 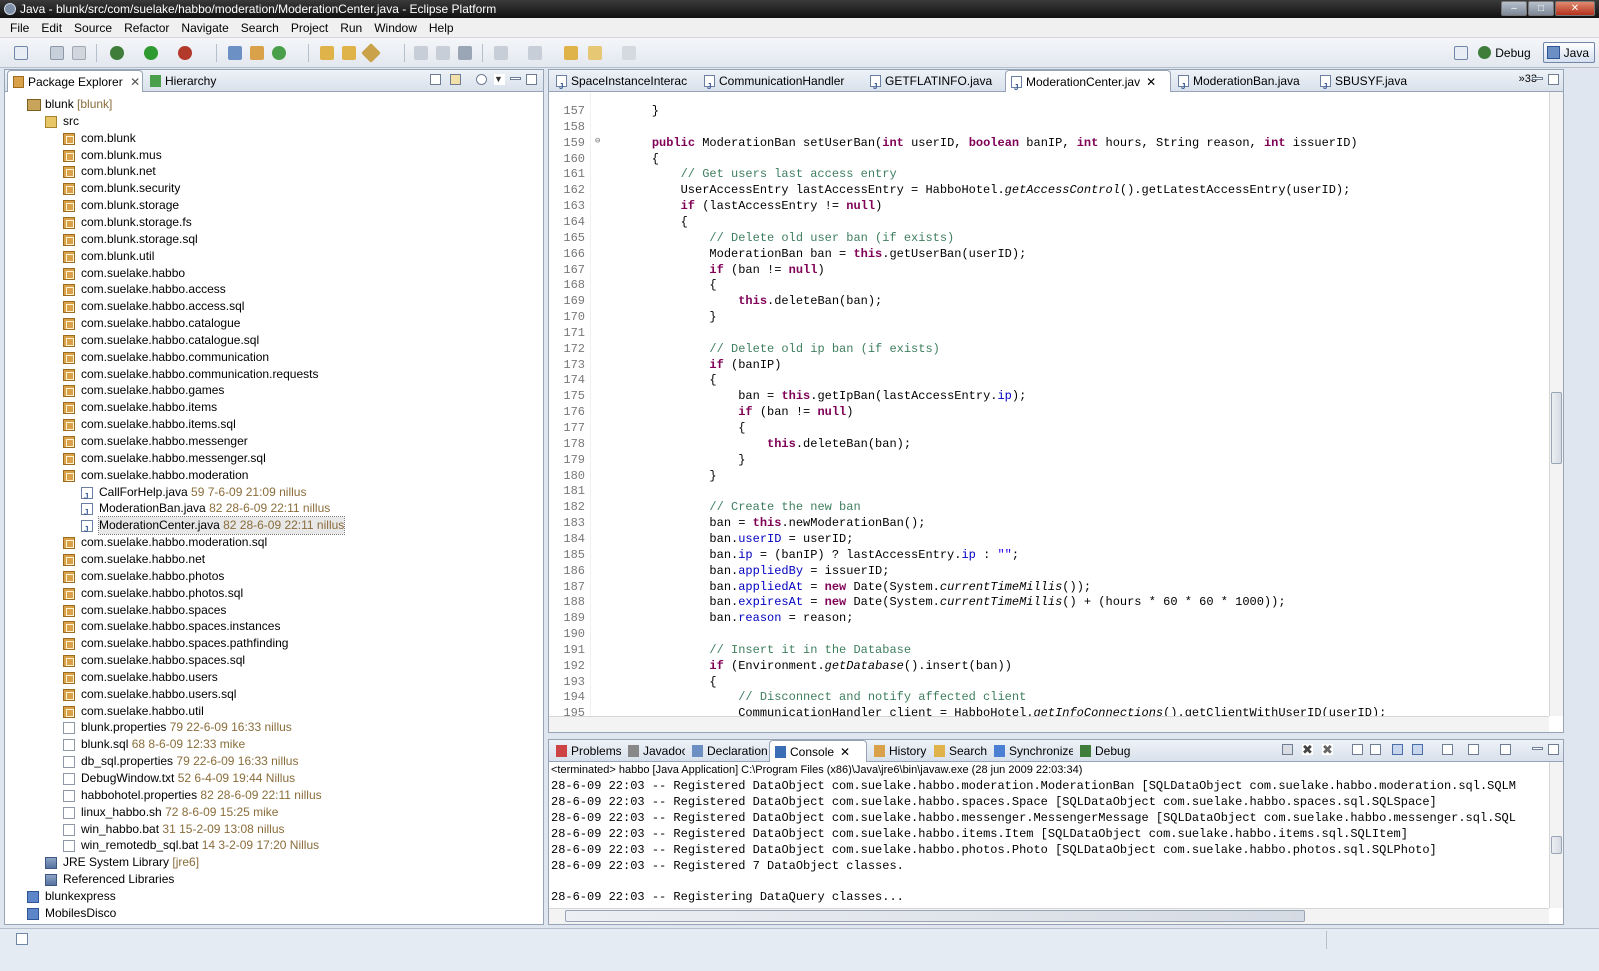 I want to click on tab-hierarchy: Hierarchy, so click(x=185, y=81).